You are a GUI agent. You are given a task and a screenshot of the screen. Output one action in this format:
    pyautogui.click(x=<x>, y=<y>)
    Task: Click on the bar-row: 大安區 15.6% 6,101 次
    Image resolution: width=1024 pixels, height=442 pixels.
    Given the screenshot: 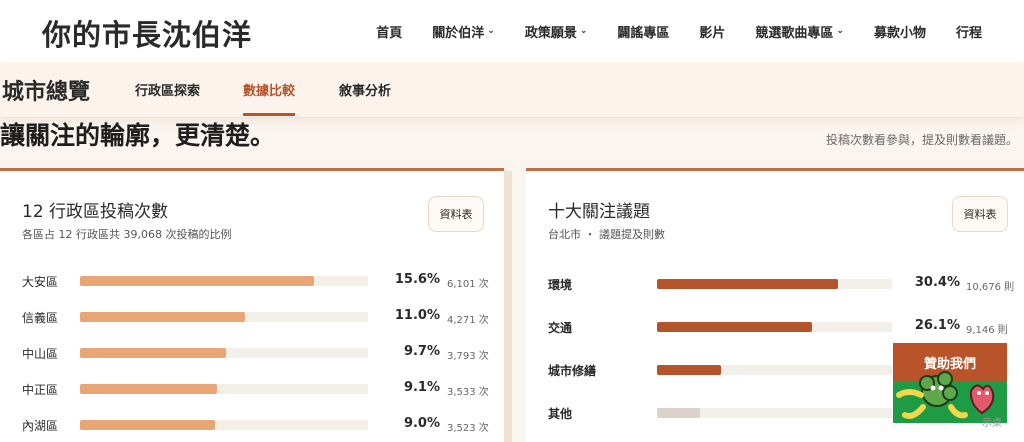 What is the action you would take?
    pyautogui.click(x=252, y=281)
    